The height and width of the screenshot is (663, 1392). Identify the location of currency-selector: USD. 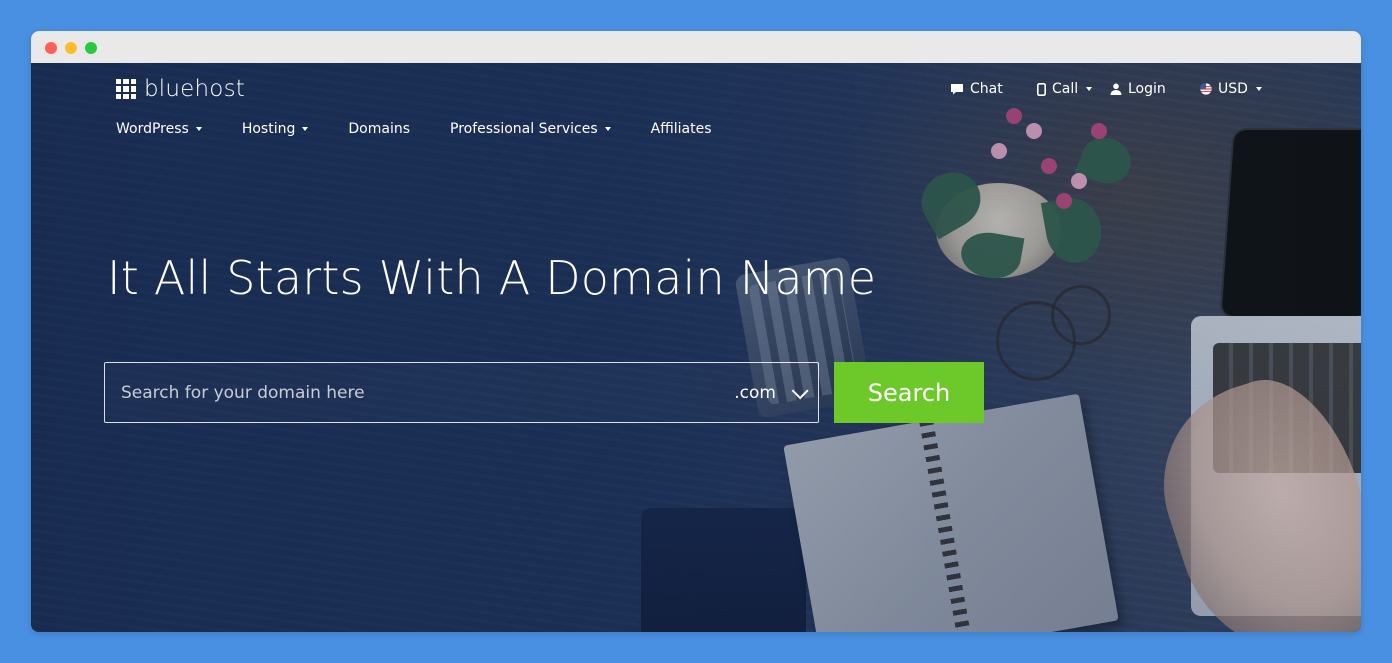
(1231, 89).